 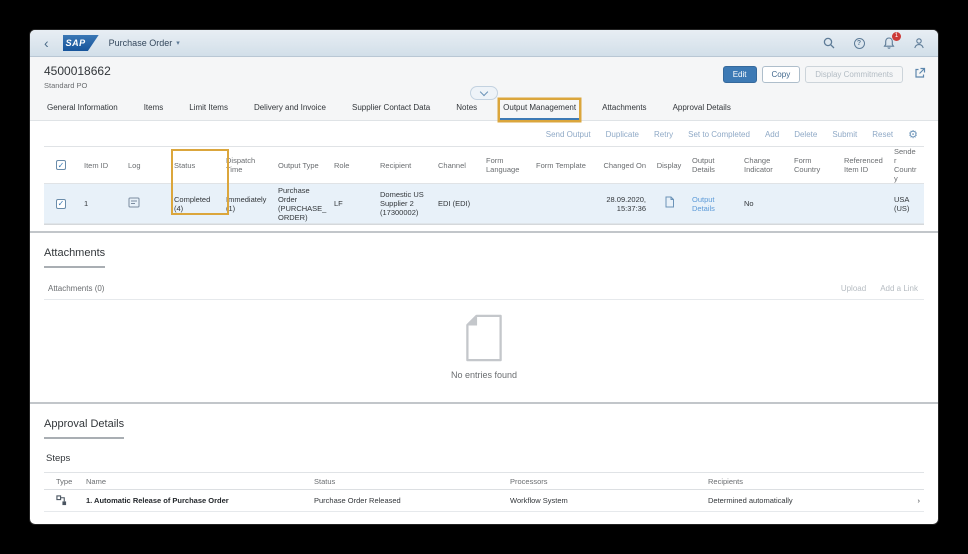 I want to click on tab-delivery-and-invoice: Delivery and Invoice, so click(x=290, y=110).